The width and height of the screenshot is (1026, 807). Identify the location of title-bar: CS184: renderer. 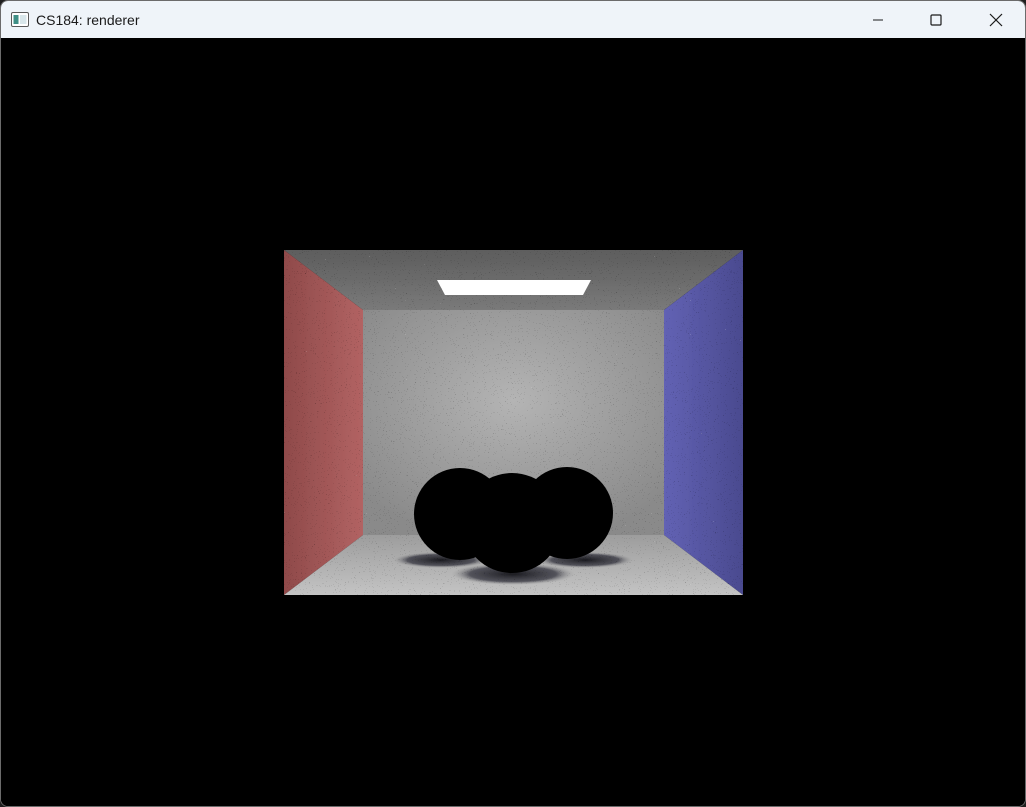
(513, 19).